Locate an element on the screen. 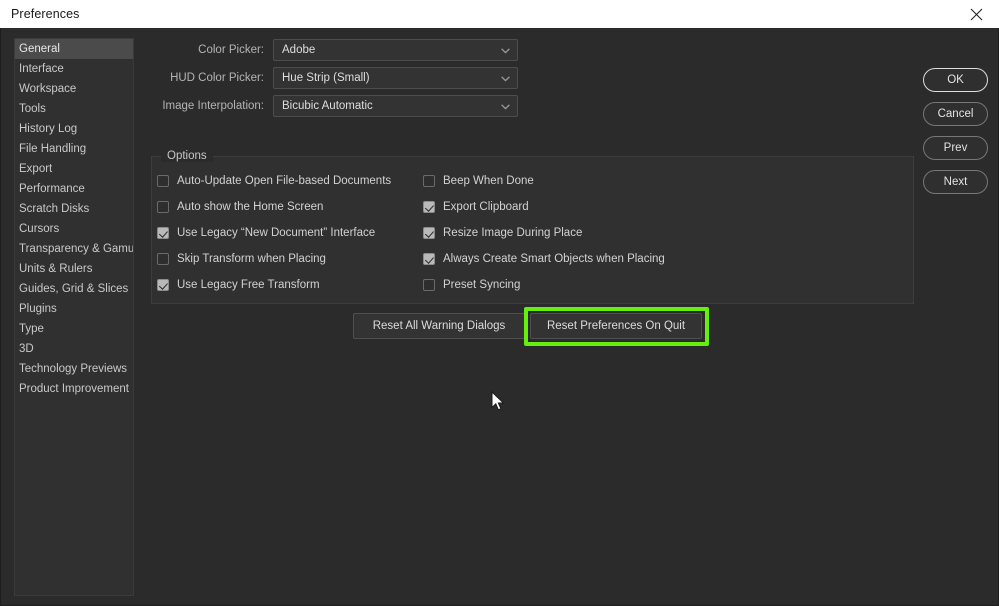  sidebar-item-cursors: Cursors is located at coordinates (74, 229).